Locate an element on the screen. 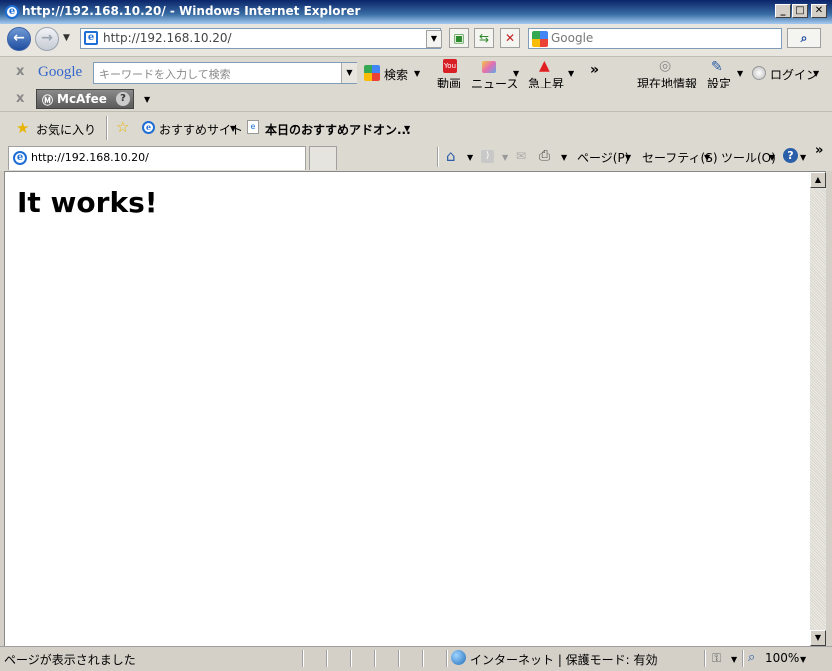 This screenshot has height=671, width=832. back-button: ← is located at coordinates (19, 39).